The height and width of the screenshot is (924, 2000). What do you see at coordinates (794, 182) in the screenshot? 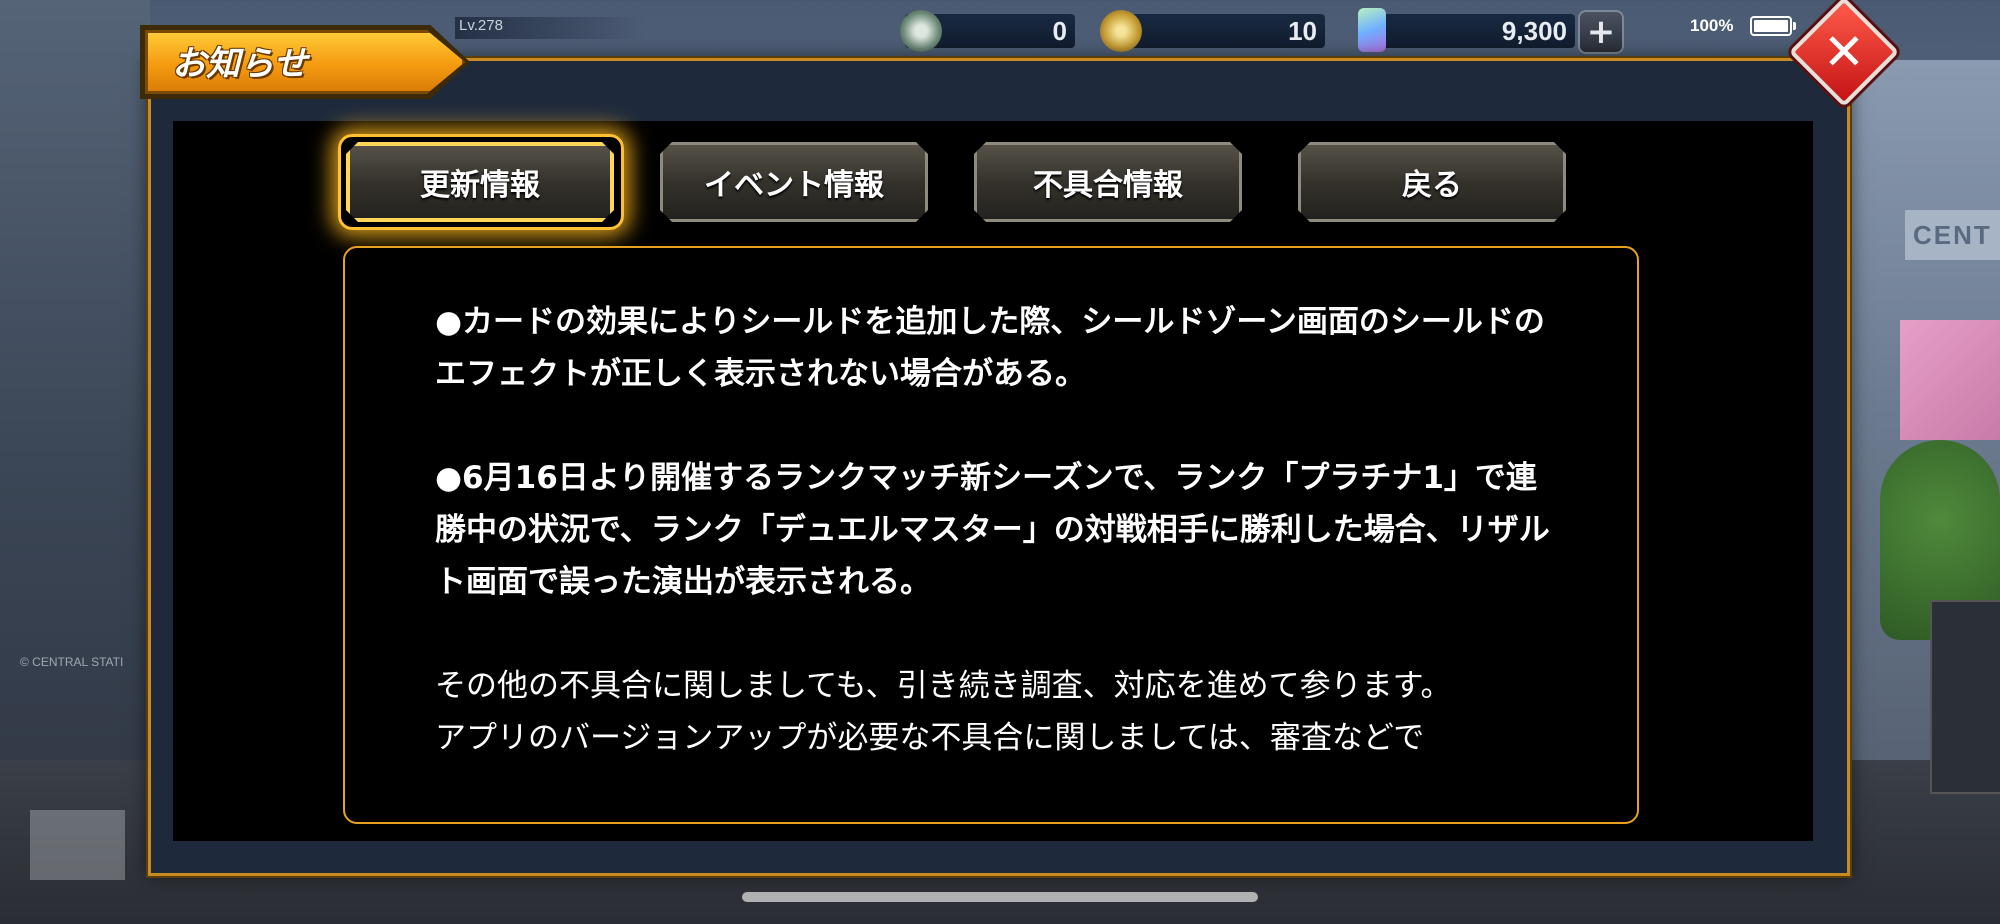
I see `tab-events: イベント情報` at bounding box center [794, 182].